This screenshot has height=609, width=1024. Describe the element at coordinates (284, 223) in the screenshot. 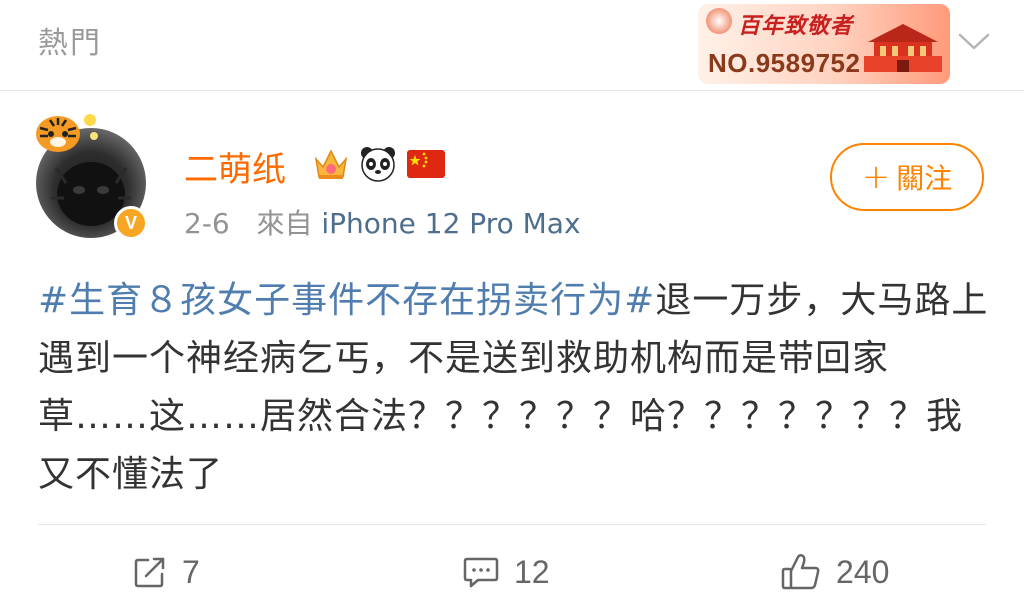

I see `source-prefix: 來自` at that location.